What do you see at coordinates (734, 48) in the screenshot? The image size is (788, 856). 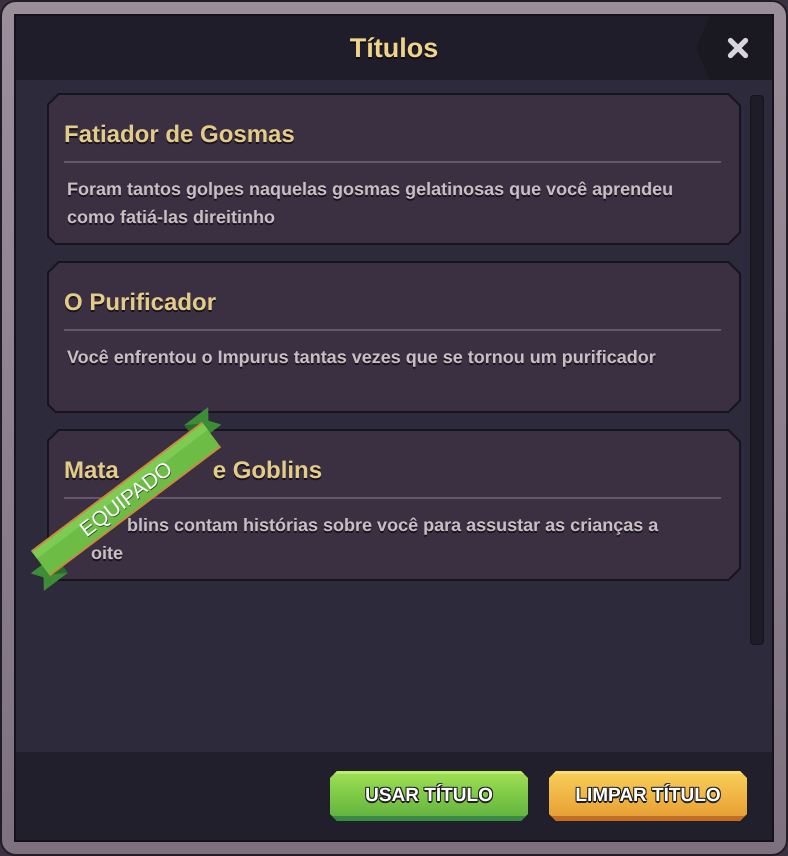 I see `close-button` at bounding box center [734, 48].